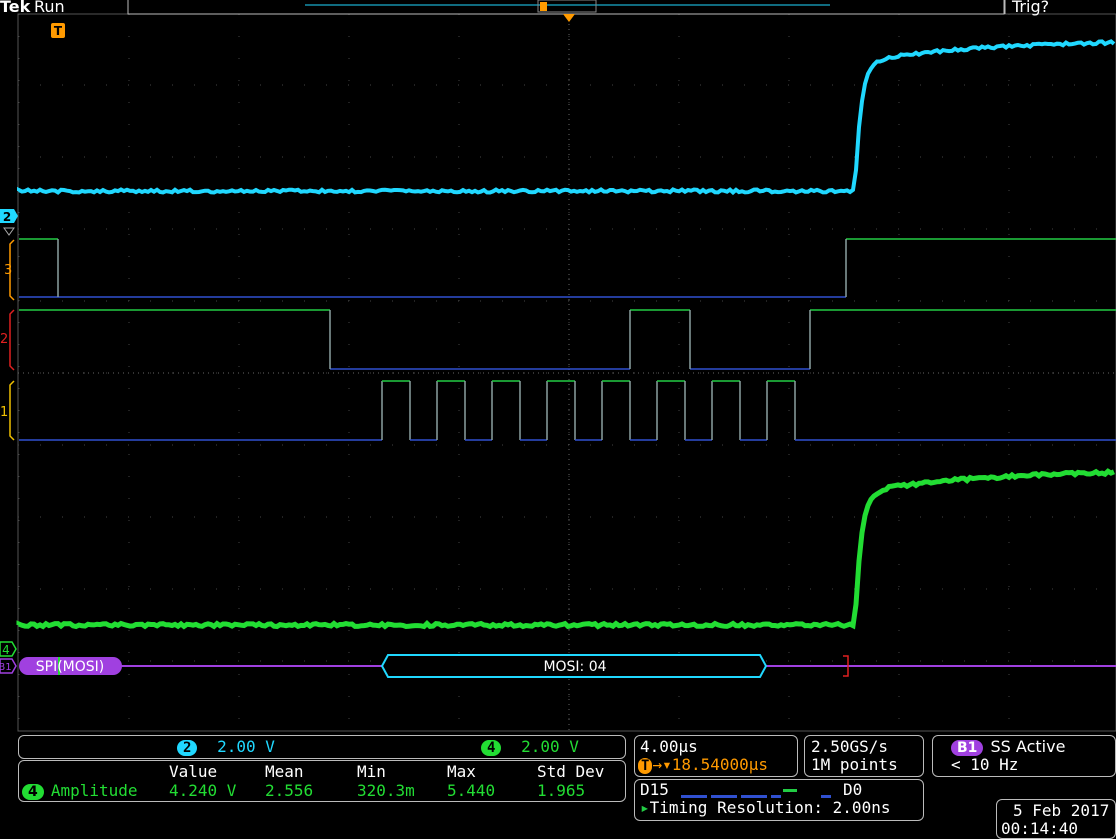  What do you see at coordinates (984, 765) in the screenshot?
I see `trigger-frequency: < 10 Hz` at bounding box center [984, 765].